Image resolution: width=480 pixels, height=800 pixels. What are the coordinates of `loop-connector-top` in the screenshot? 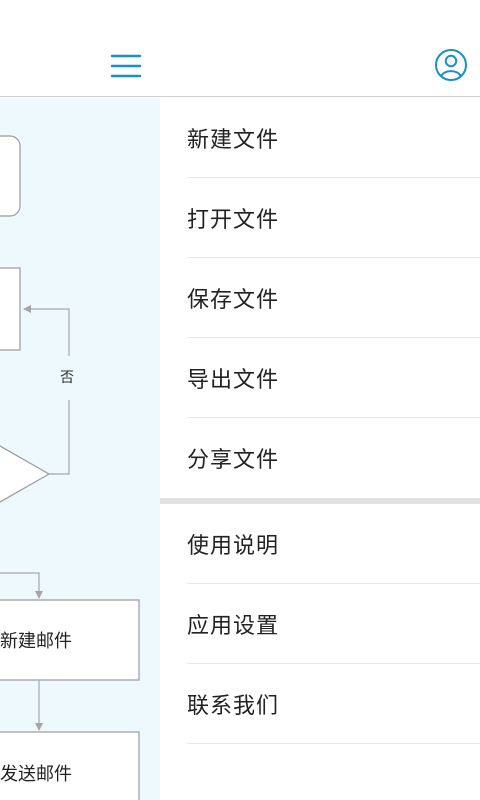 It's located at (46, 330).